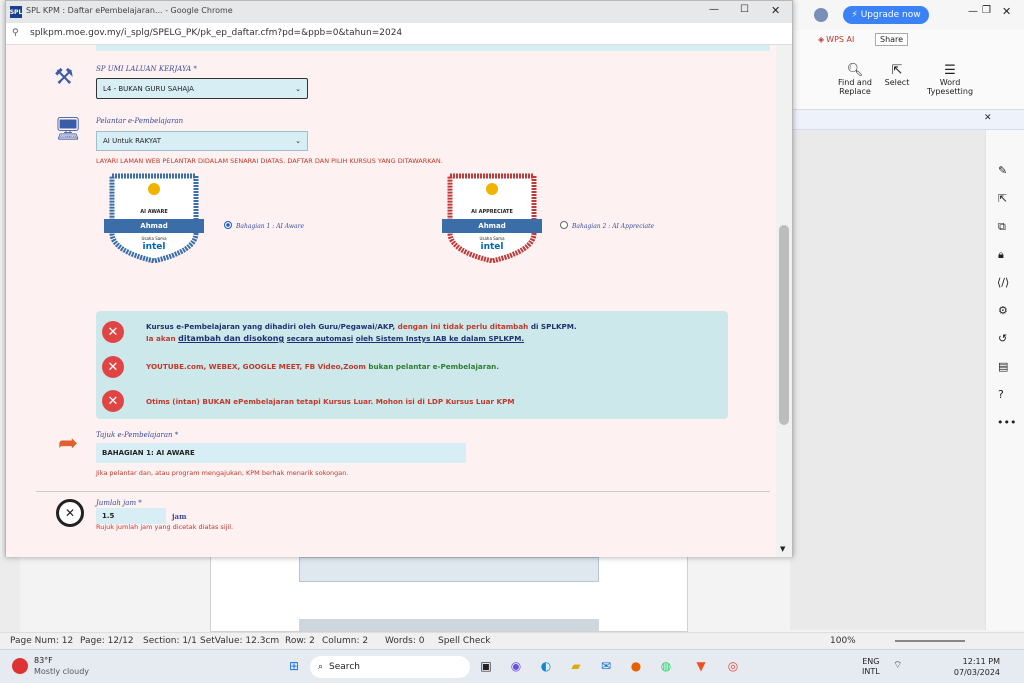  I want to click on language-indicator: ENG INTL, so click(871, 667).